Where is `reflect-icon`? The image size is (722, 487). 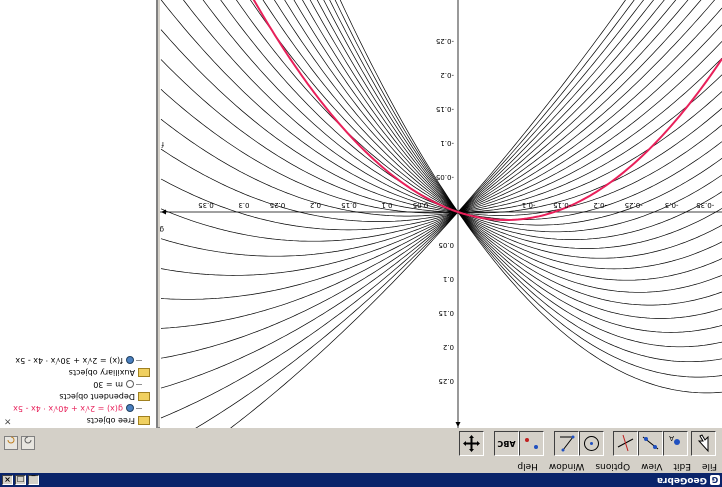
reflect-icon is located at coordinates (531, 443).